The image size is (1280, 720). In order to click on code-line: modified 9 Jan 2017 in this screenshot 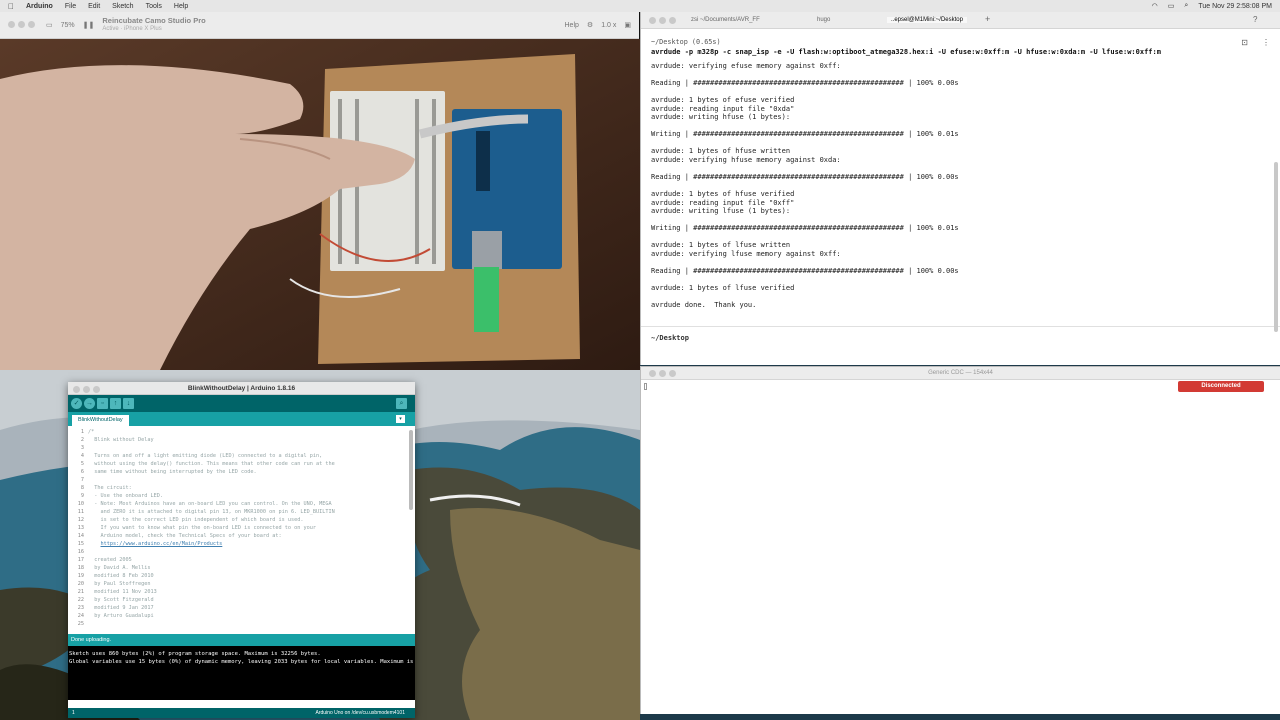, I will do `click(121, 608)`.